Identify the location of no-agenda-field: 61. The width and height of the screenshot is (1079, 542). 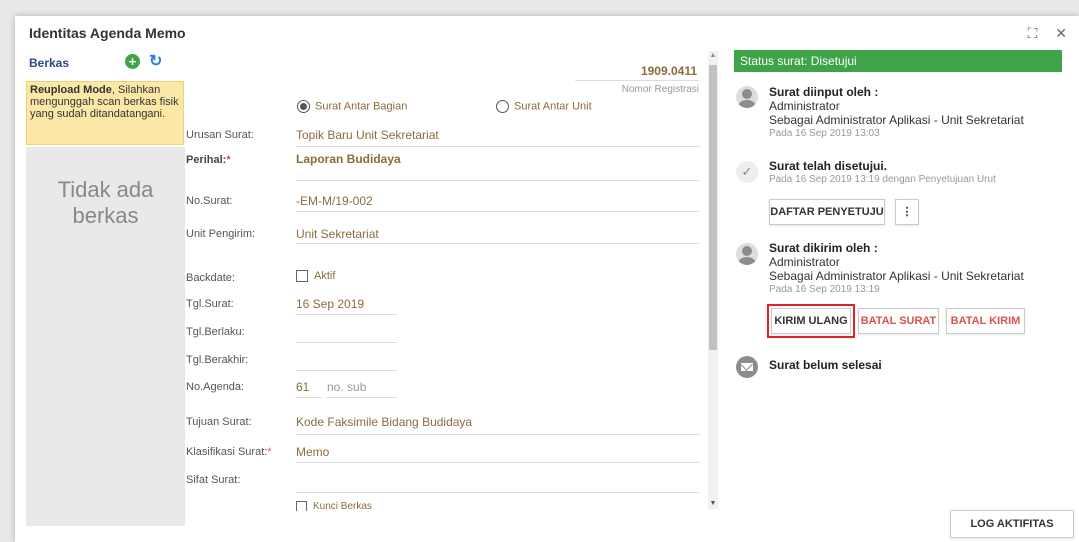
(302, 387).